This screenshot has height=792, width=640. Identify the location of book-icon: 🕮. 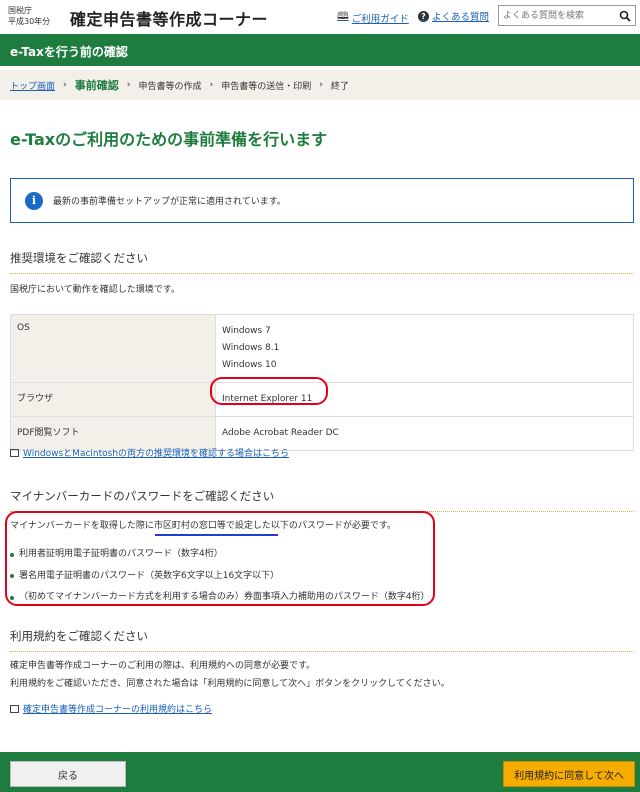
(343, 16).